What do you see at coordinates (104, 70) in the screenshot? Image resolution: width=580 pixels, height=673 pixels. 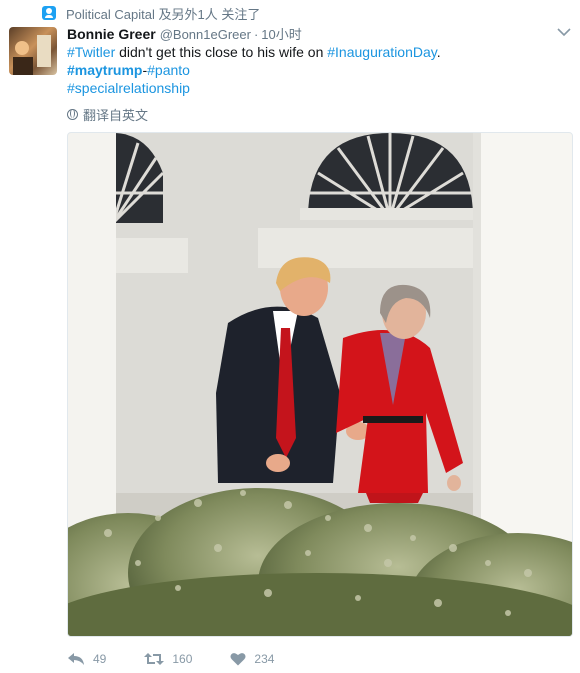 I see `hashtag-link: #maytrump` at bounding box center [104, 70].